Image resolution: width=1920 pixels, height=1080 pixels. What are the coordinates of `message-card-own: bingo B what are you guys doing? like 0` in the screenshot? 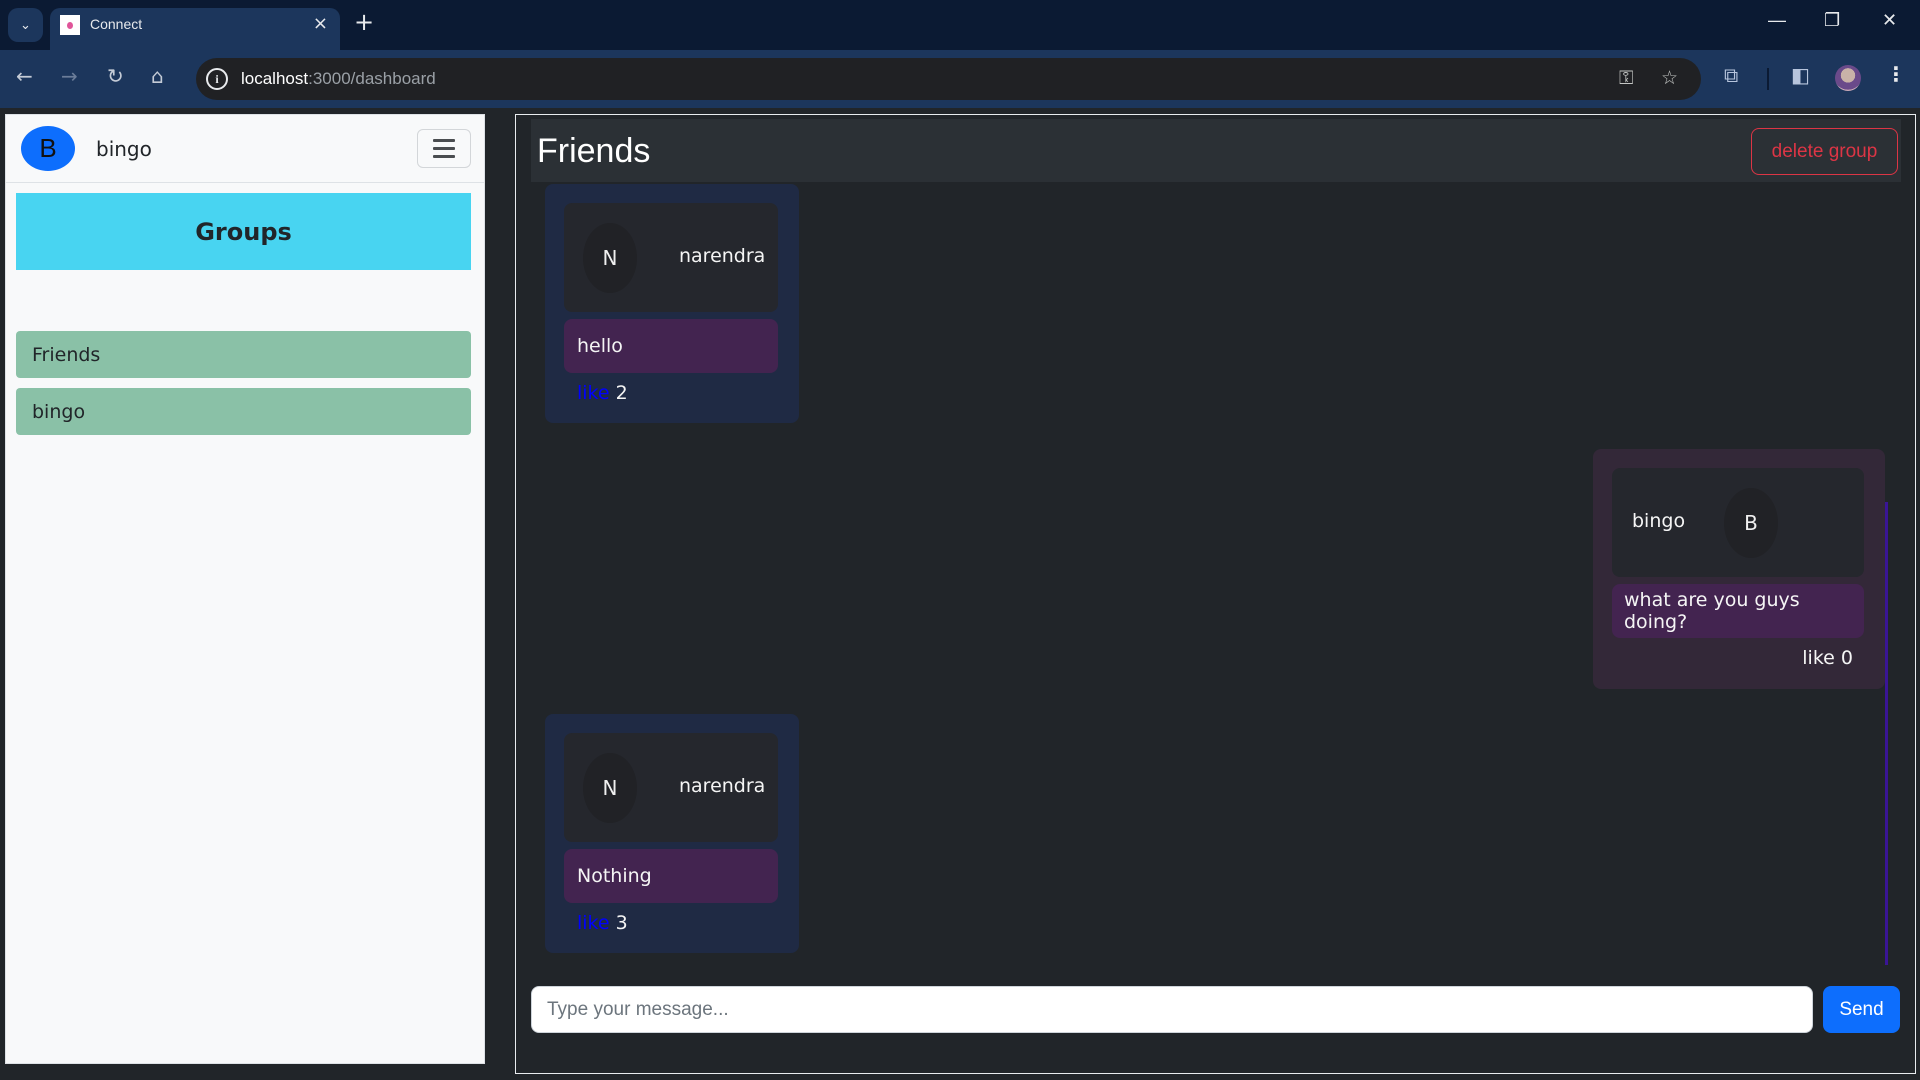 It's located at (1739, 569).